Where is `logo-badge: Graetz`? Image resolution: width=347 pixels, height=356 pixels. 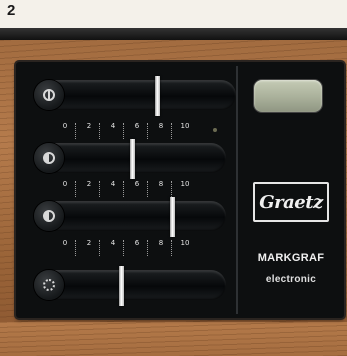 logo-badge: Graetz is located at coordinates (291, 202).